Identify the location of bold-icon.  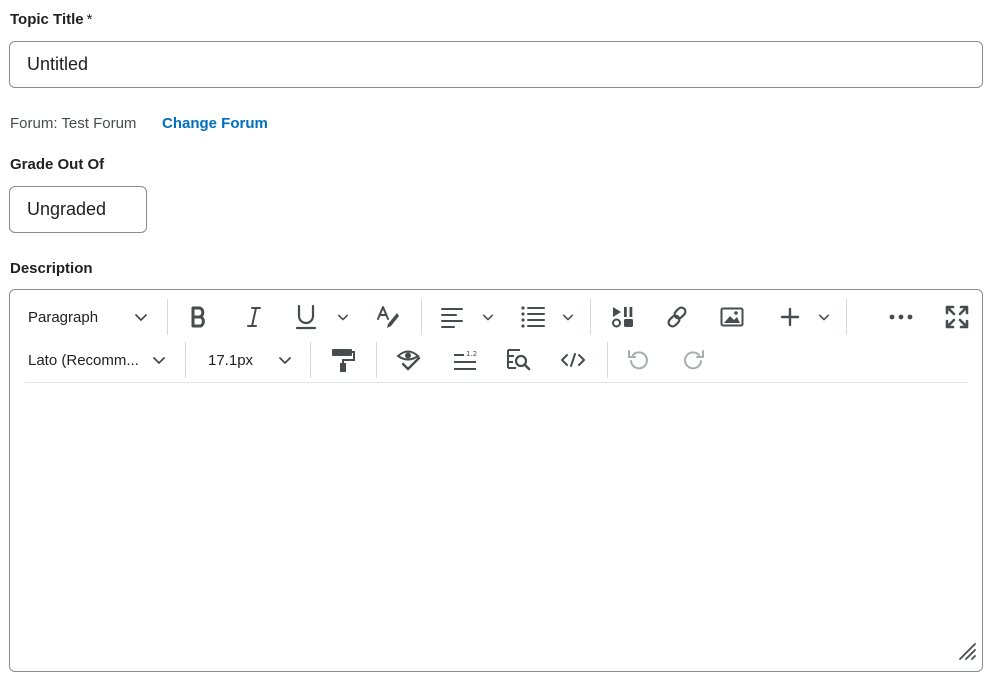
(198, 317).